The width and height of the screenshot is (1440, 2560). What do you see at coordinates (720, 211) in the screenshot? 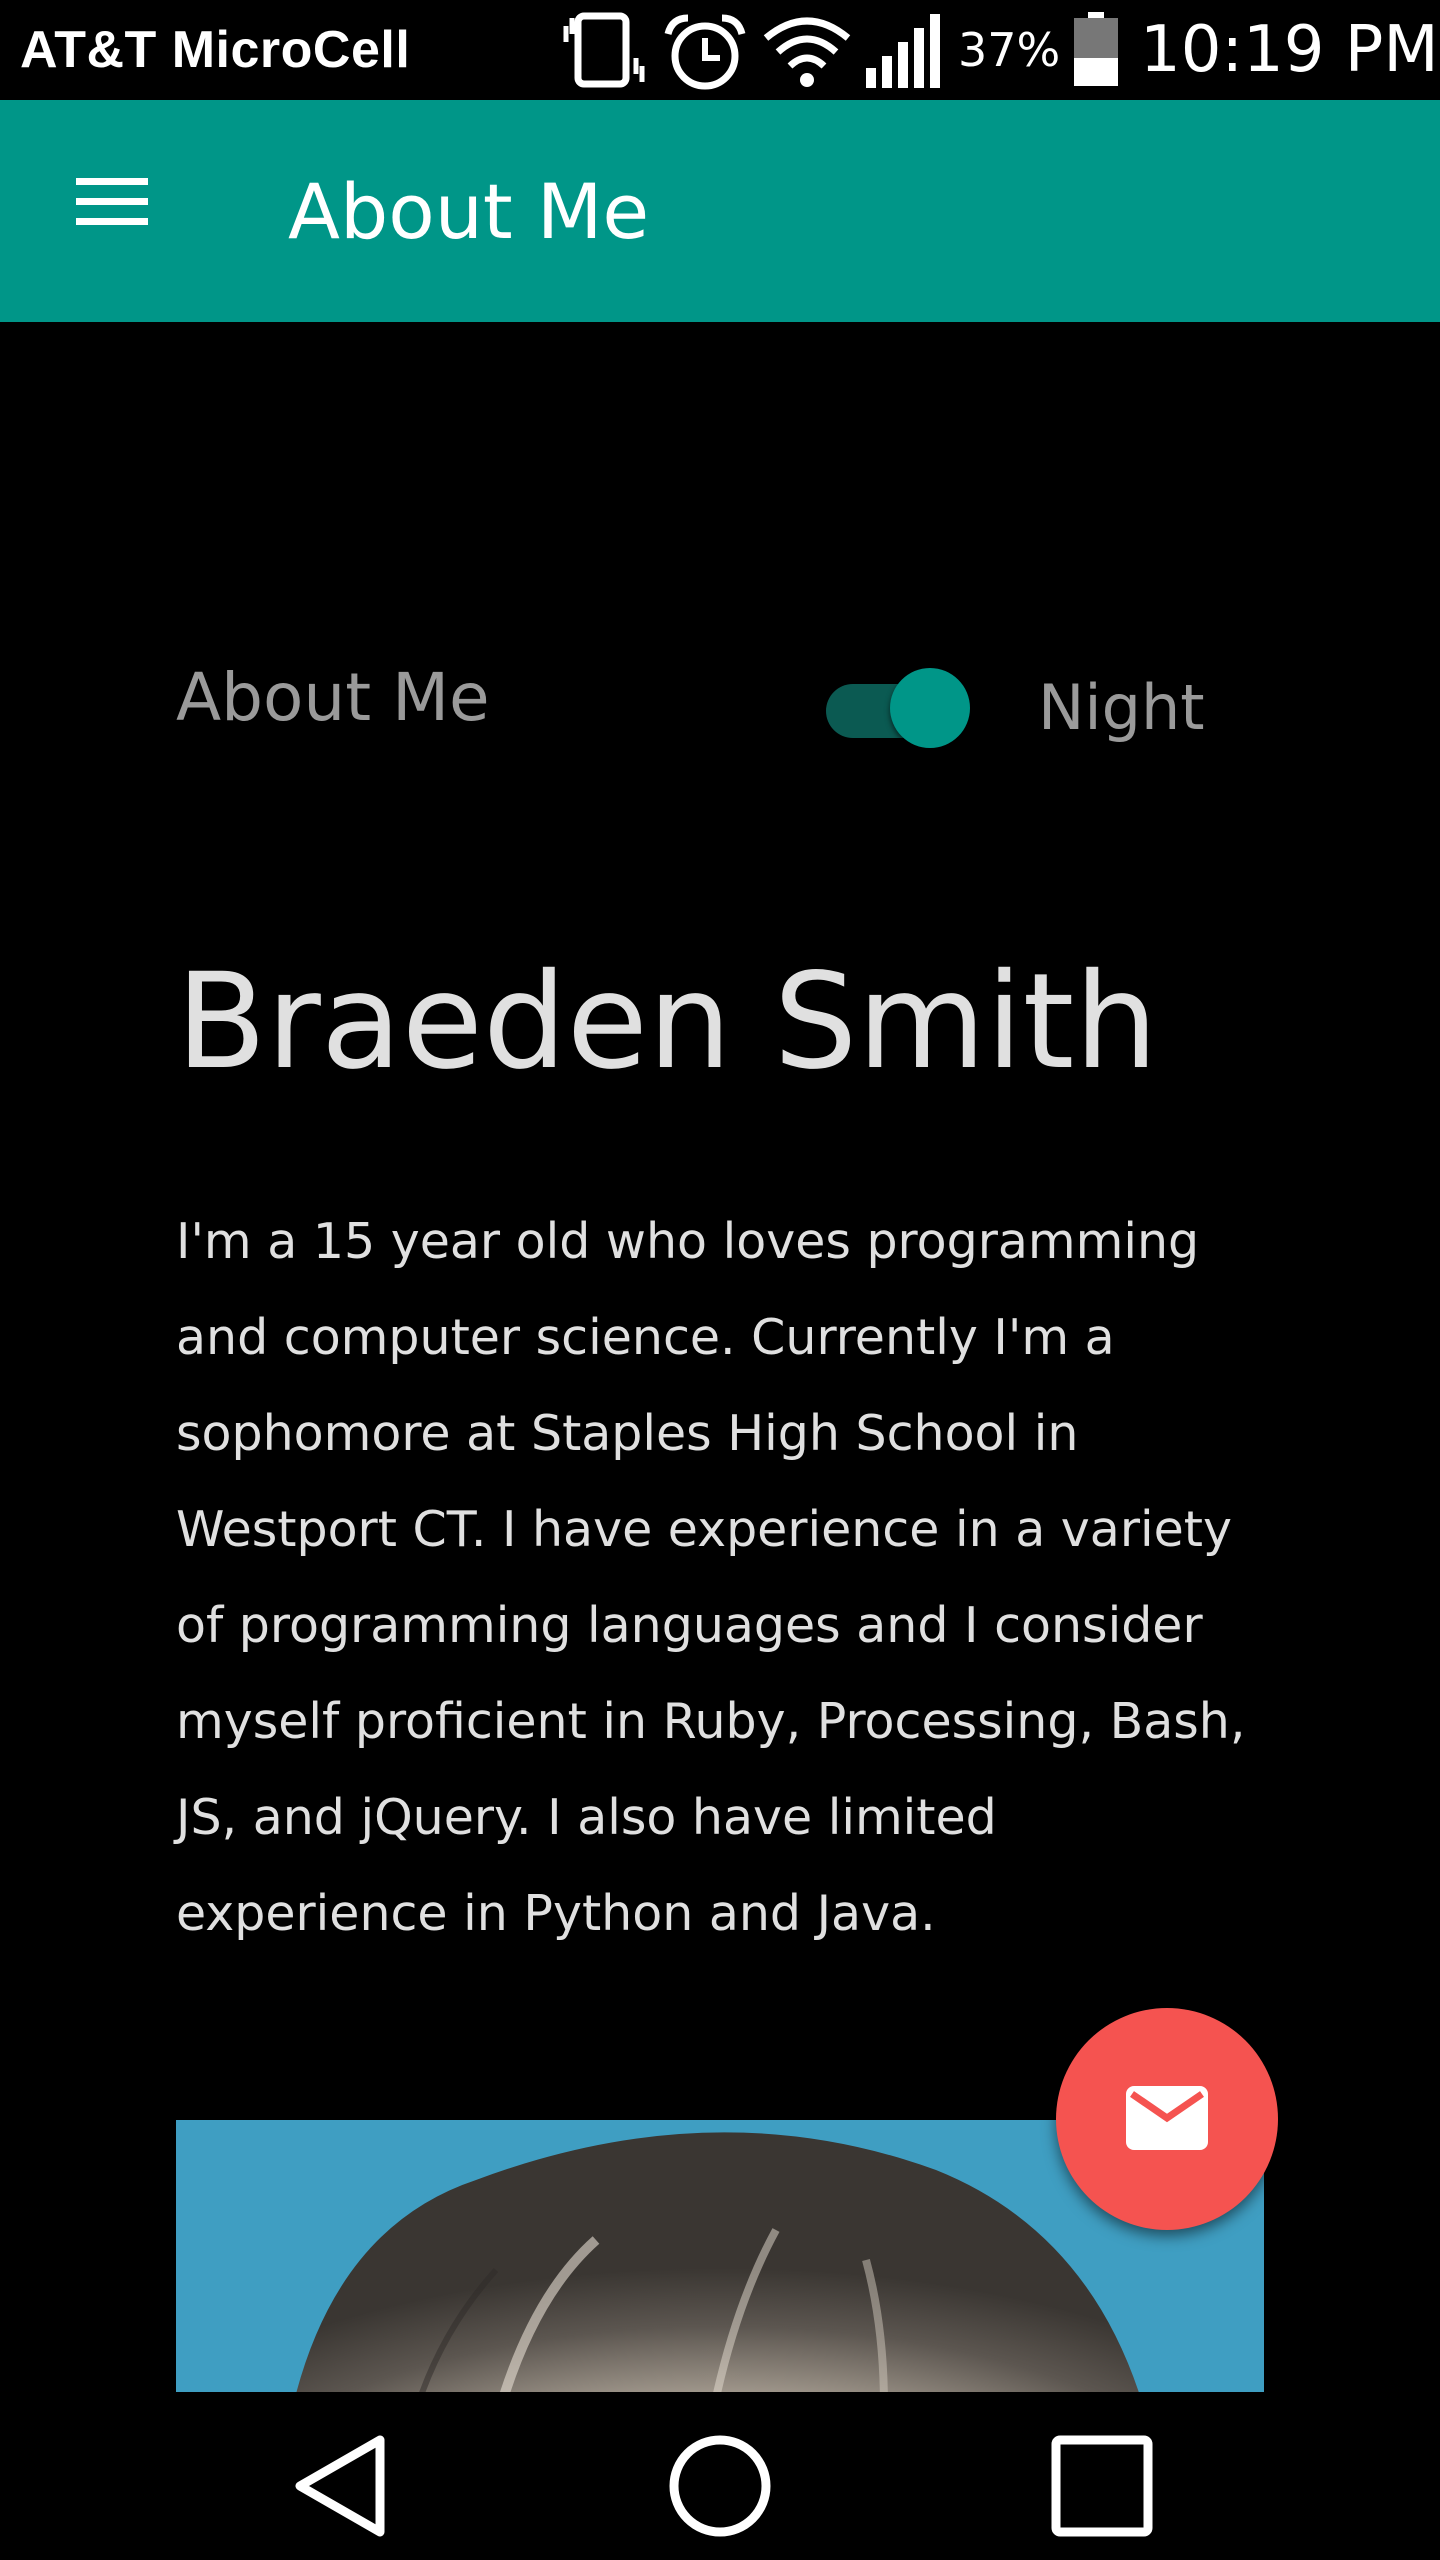
I see `app-bar: About Me` at bounding box center [720, 211].